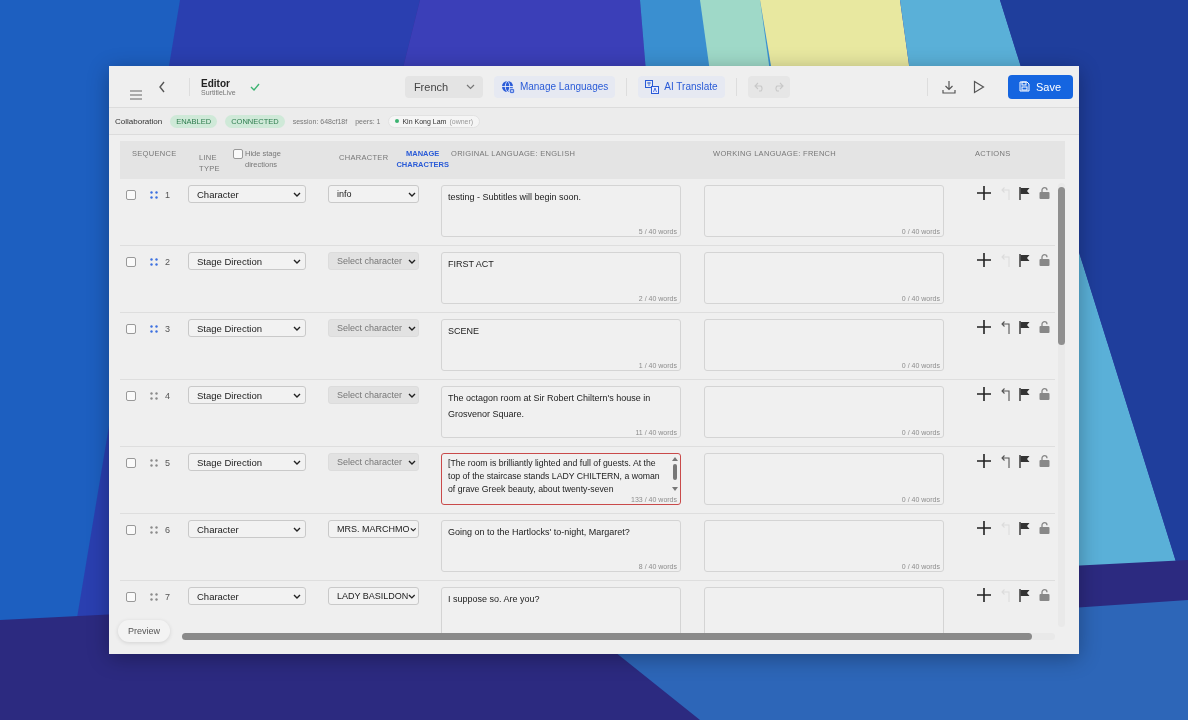  I want to click on translation-text-field, so click(824, 610).